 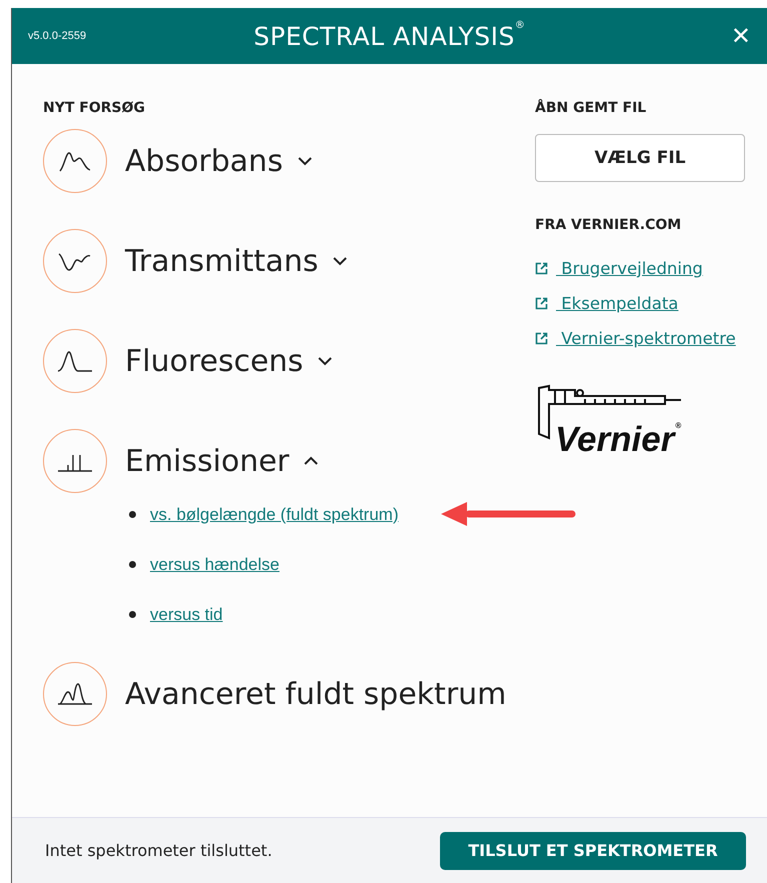 I want to click on connect-spectrometer-button: TILSLUT ET SPEKTROMETER, so click(x=593, y=851).